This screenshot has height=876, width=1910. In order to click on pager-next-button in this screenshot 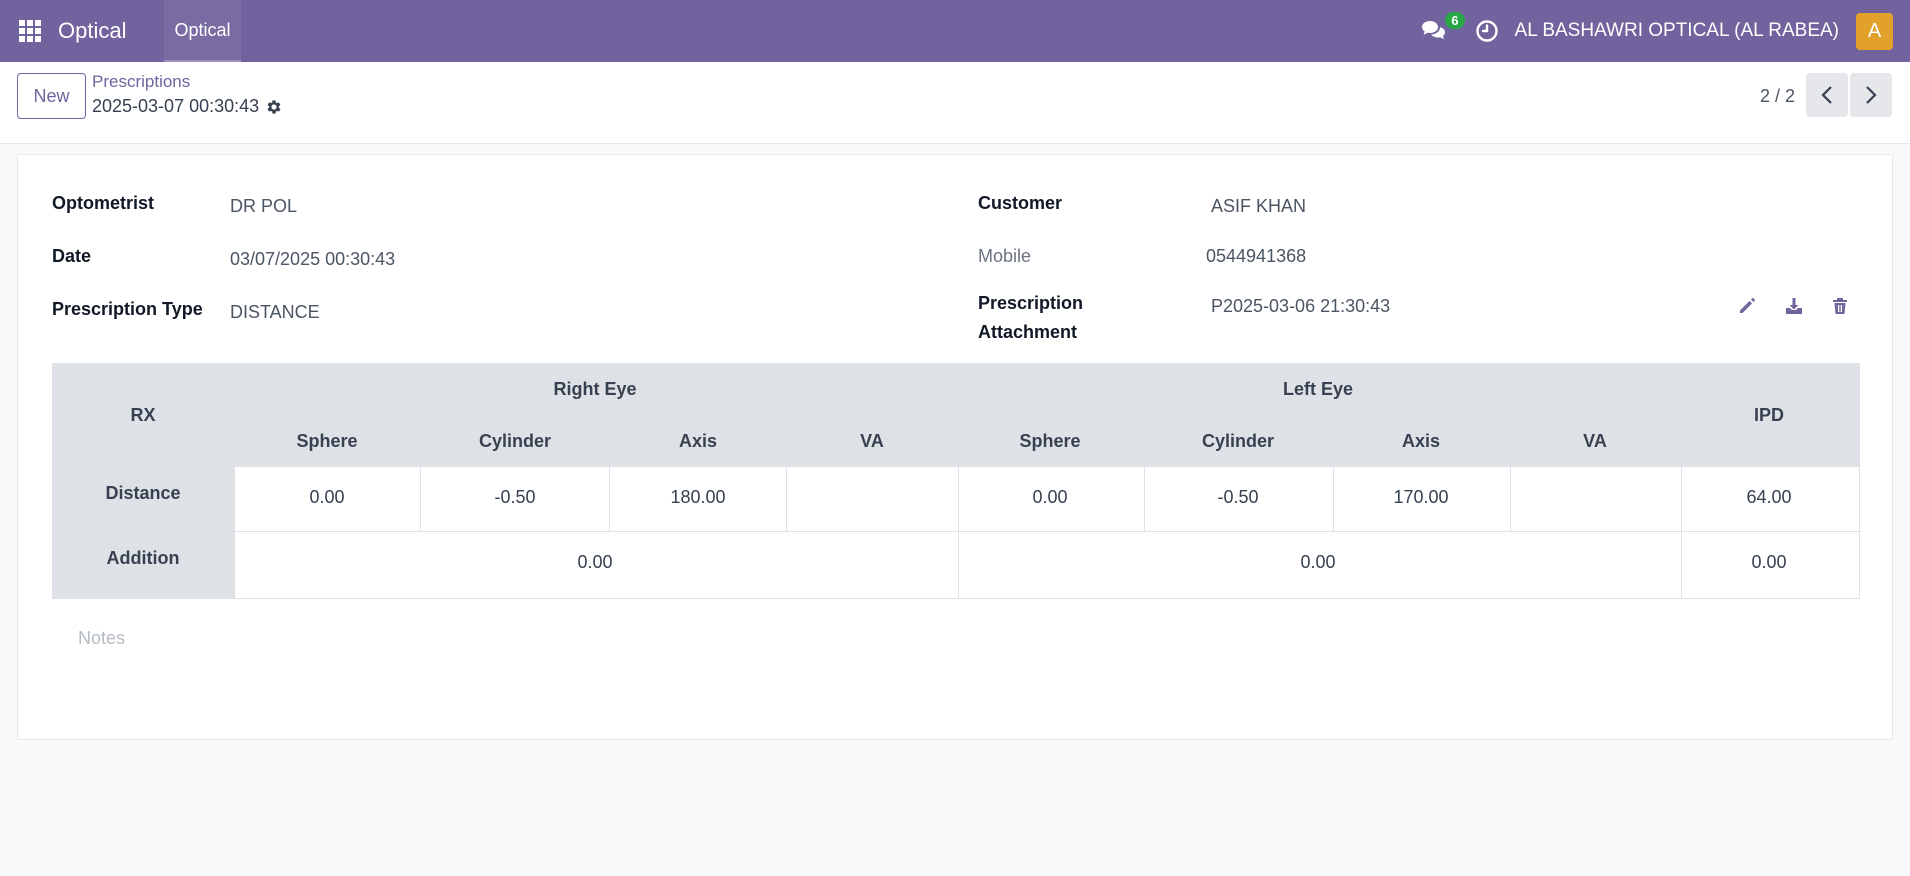, I will do `click(1871, 95)`.